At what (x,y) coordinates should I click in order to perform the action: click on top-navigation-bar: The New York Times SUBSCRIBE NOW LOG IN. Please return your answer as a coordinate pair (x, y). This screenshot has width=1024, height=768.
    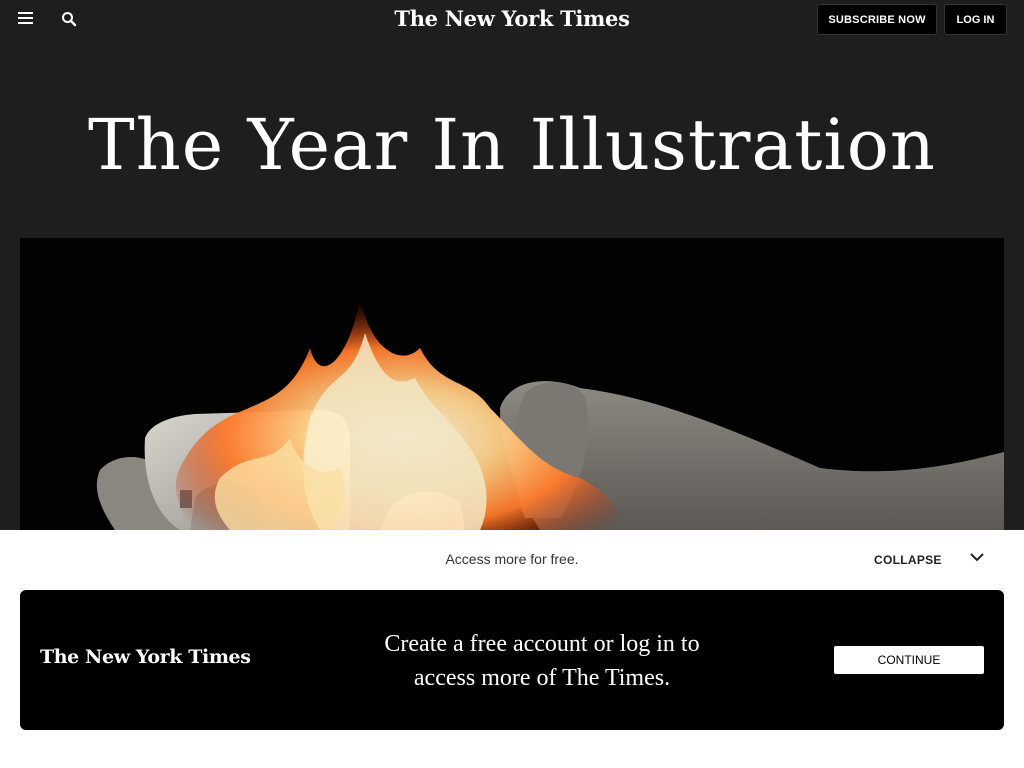
    Looking at the image, I should click on (512, 21).